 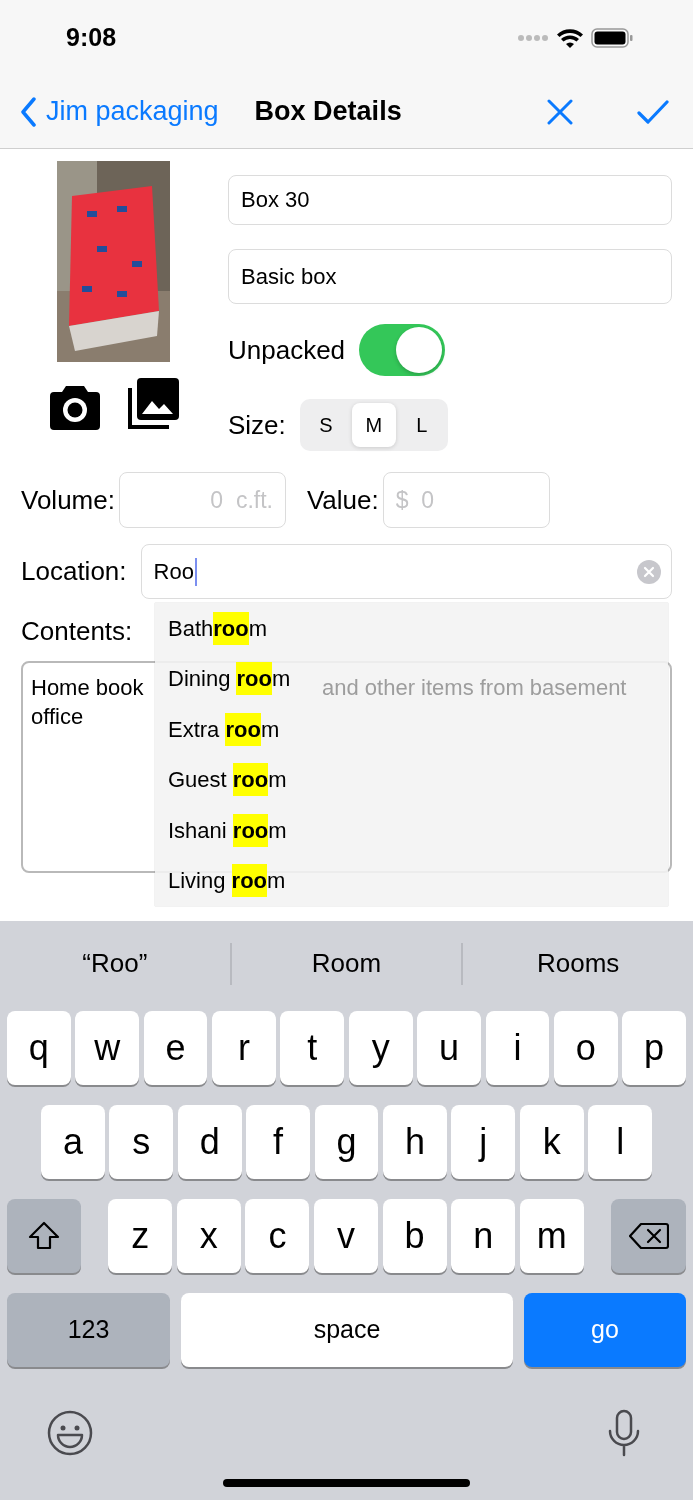 What do you see at coordinates (88, 1330) in the screenshot?
I see `numbers-key: 123` at bounding box center [88, 1330].